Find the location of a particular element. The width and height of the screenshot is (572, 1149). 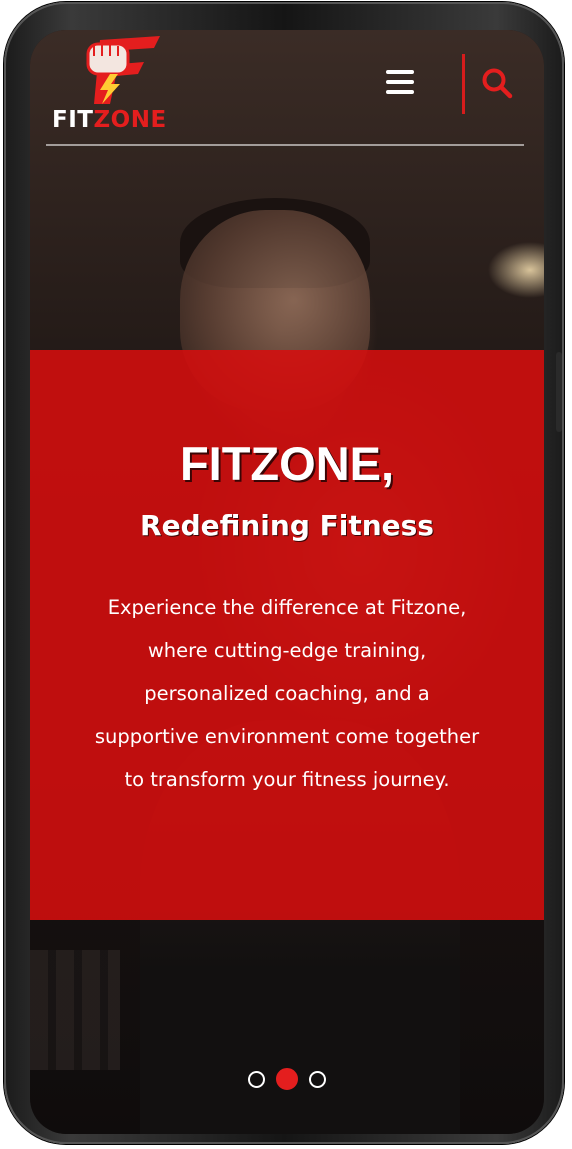

phone-side-button is located at coordinates (559, 392).